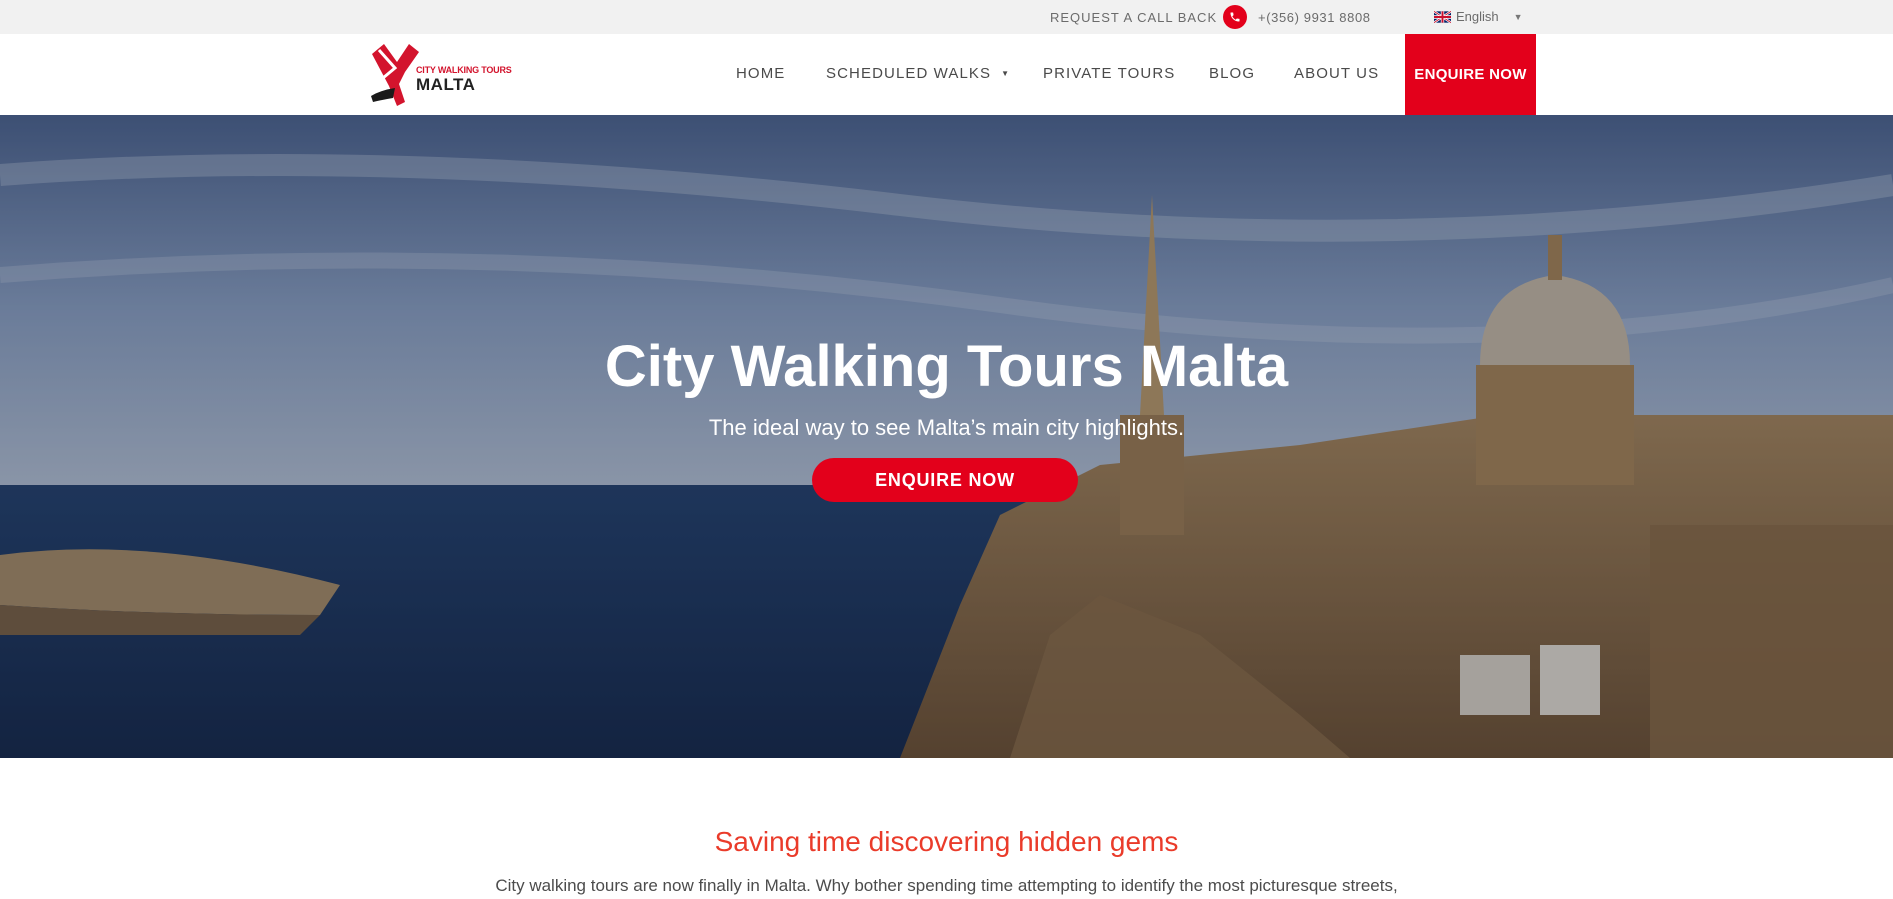 The width and height of the screenshot is (1893, 899). Describe the element at coordinates (464, 70) in the screenshot. I see `logo-tagline: CITY WALKING TOURS` at that location.